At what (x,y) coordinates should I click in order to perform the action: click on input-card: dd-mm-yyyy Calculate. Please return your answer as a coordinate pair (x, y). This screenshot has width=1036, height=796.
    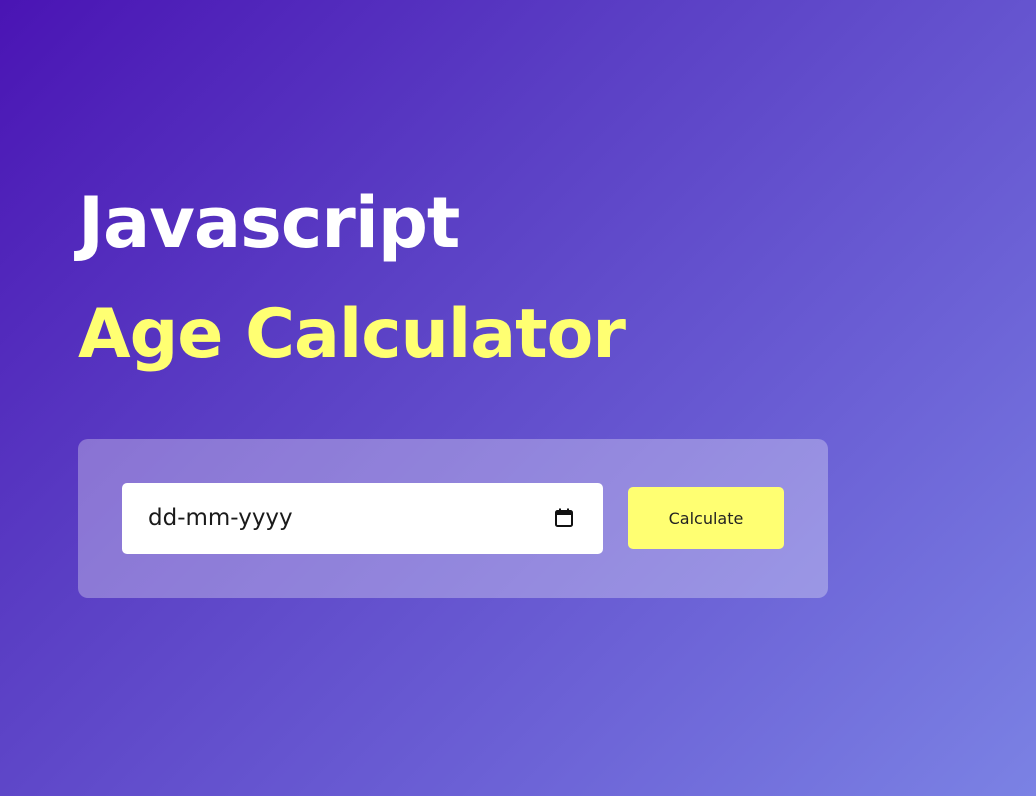
    Looking at the image, I should click on (453, 518).